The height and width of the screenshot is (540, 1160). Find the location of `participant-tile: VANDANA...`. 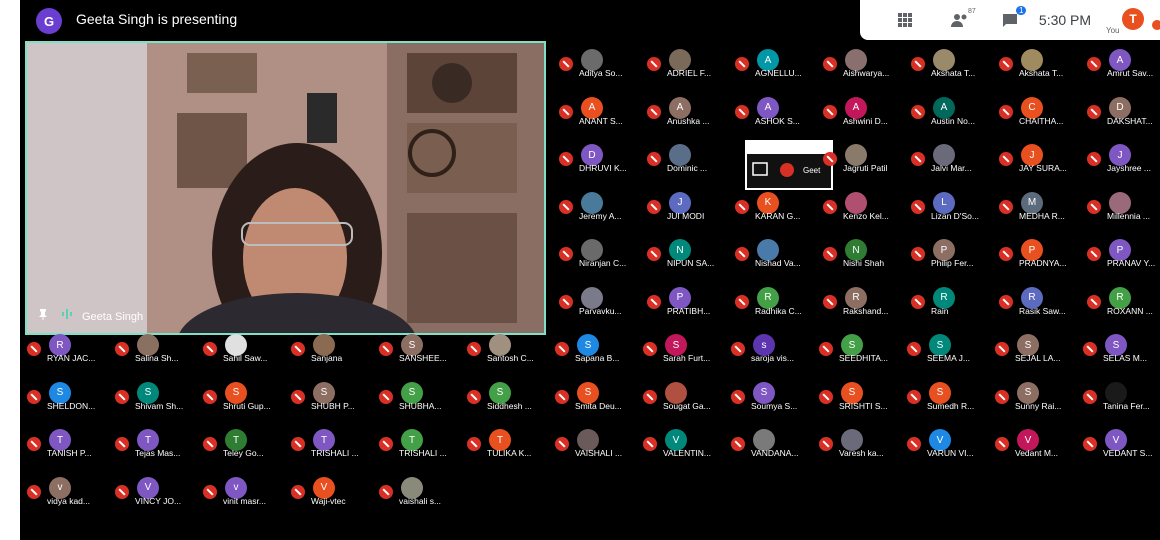

participant-tile: VANDANA... is located at coordinates (770, 444).